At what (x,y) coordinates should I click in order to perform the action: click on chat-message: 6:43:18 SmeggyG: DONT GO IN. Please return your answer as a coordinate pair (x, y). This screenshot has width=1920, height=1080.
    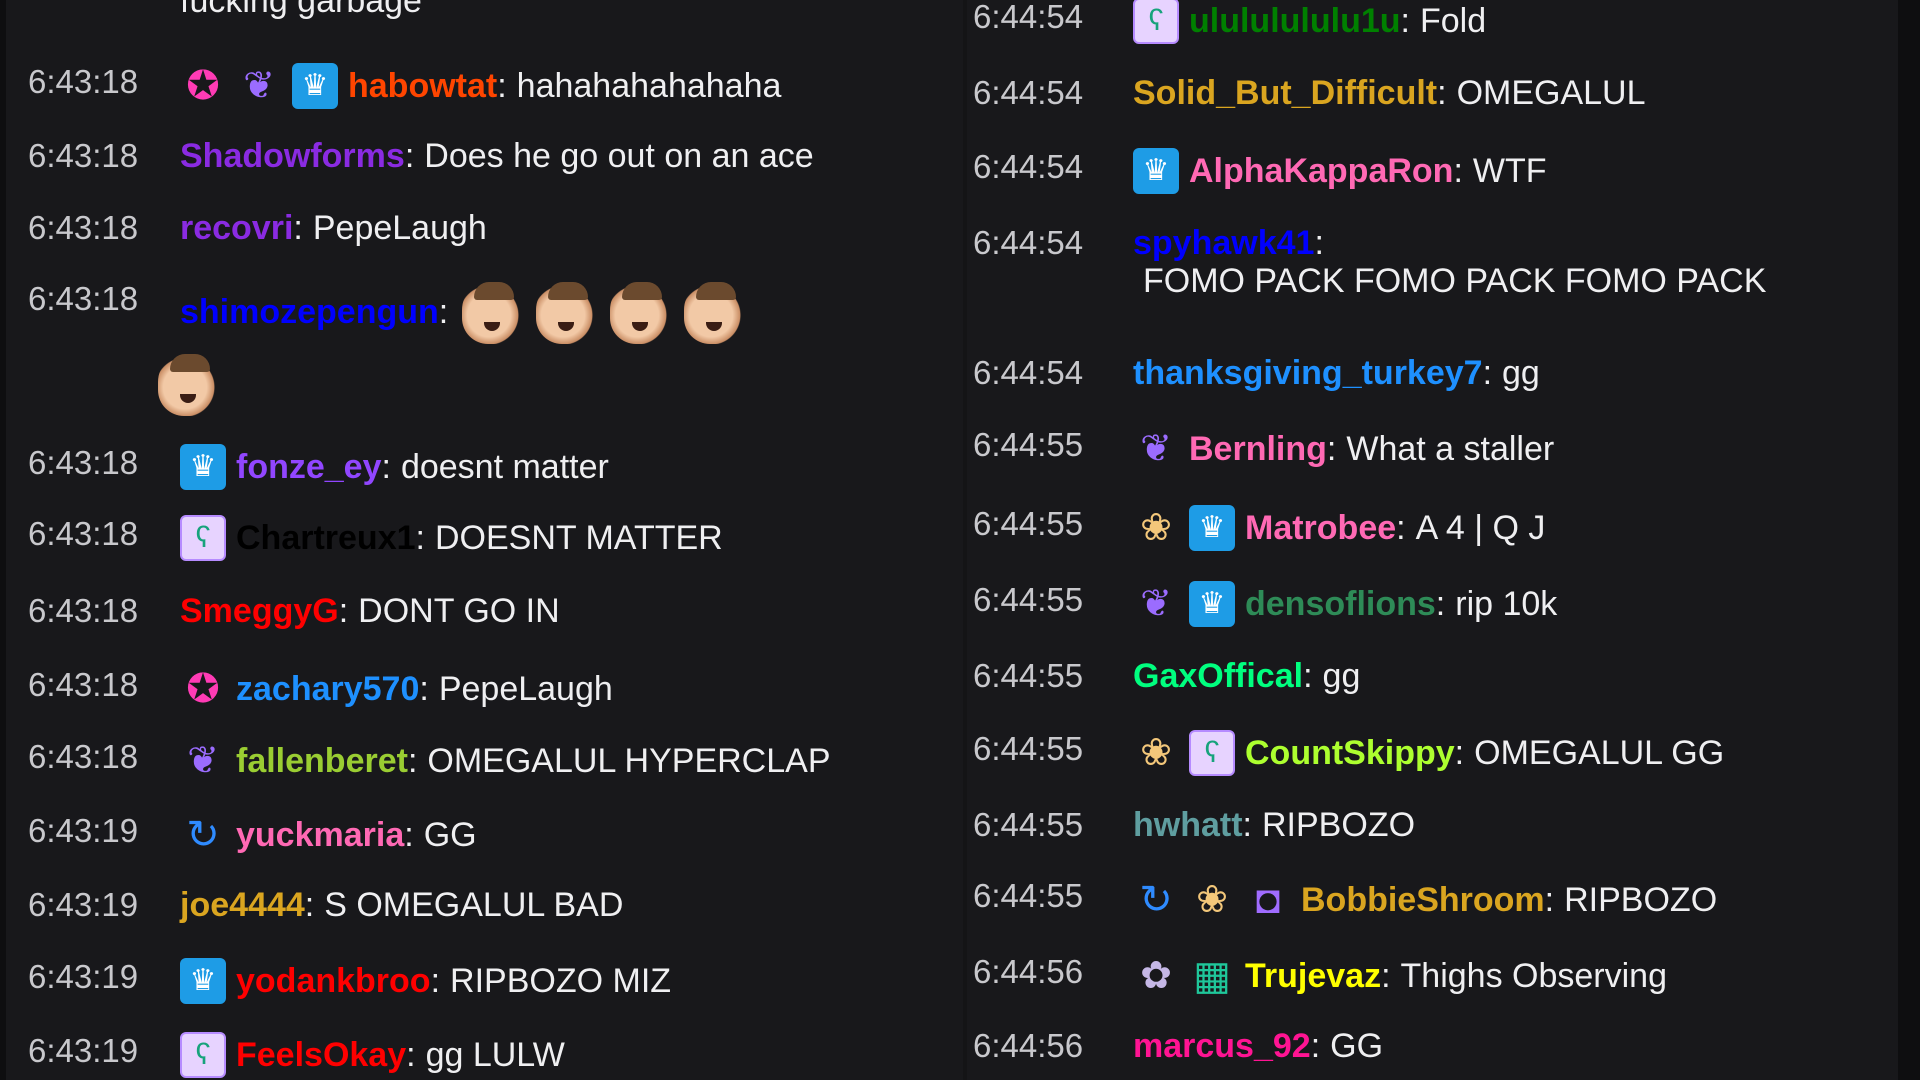
    Looking at the image, I should click on (484, 611).